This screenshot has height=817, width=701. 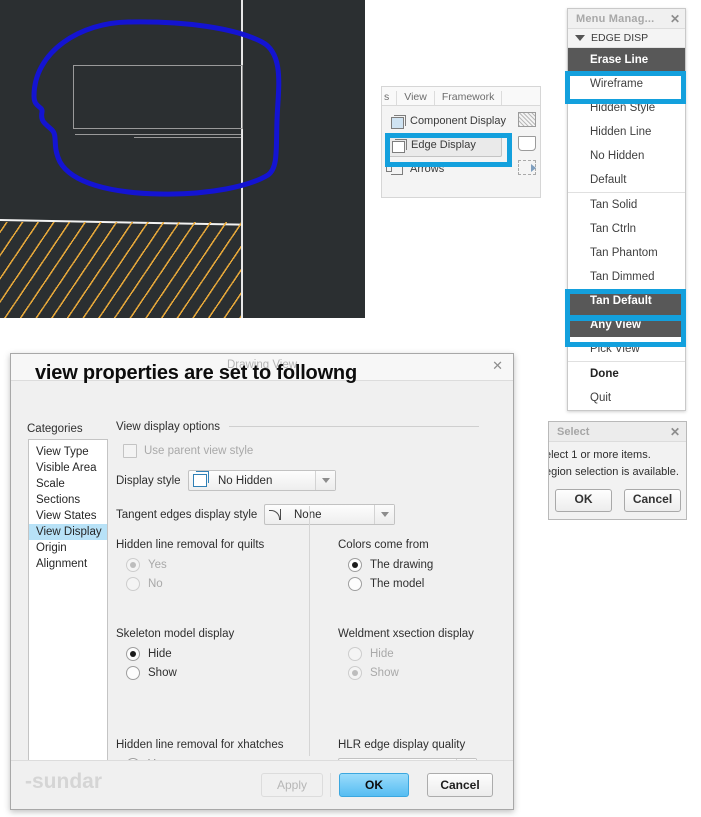 I want to click on tangent-edges-label: Tangent edges display style, so click(x=187, y=514).